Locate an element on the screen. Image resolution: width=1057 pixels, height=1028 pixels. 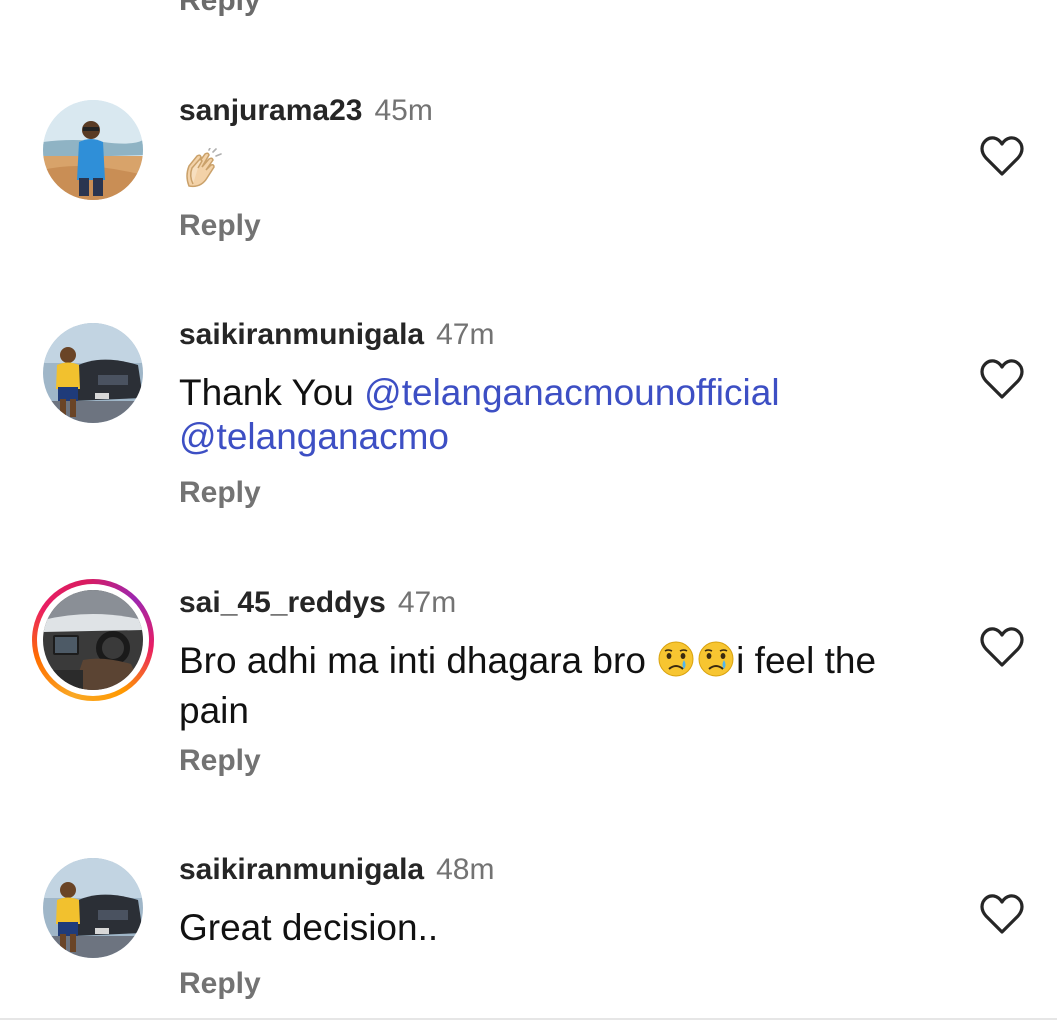
comment-username: sai_45_reddys 47m is located at coordinates (317, 603).